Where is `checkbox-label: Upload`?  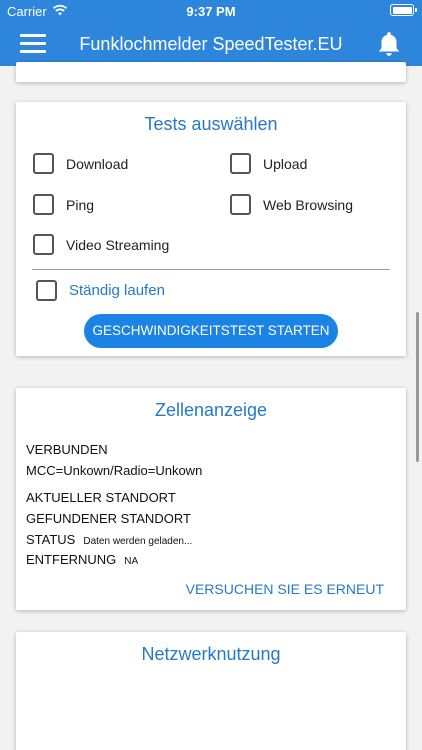
checkbox-label: Upload is located at coordinates (285, 163).